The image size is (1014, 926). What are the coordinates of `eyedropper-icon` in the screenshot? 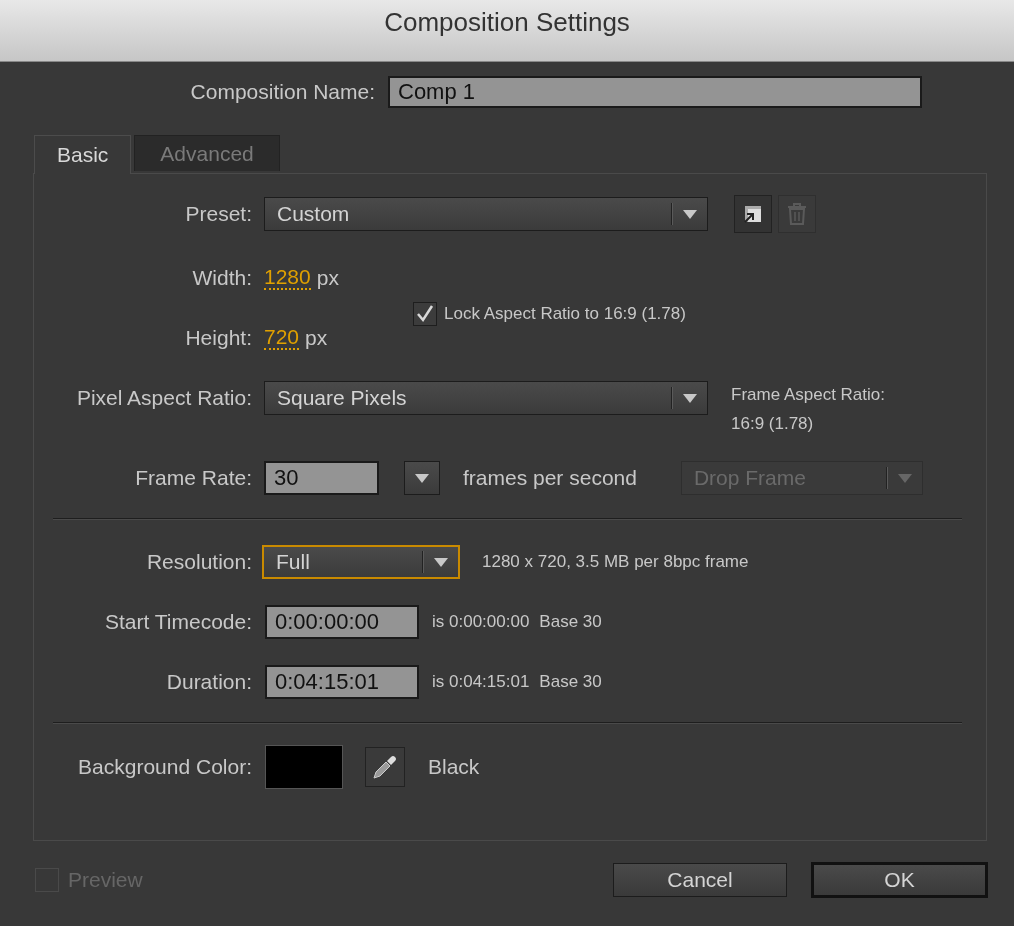 It's located at (385, 767).